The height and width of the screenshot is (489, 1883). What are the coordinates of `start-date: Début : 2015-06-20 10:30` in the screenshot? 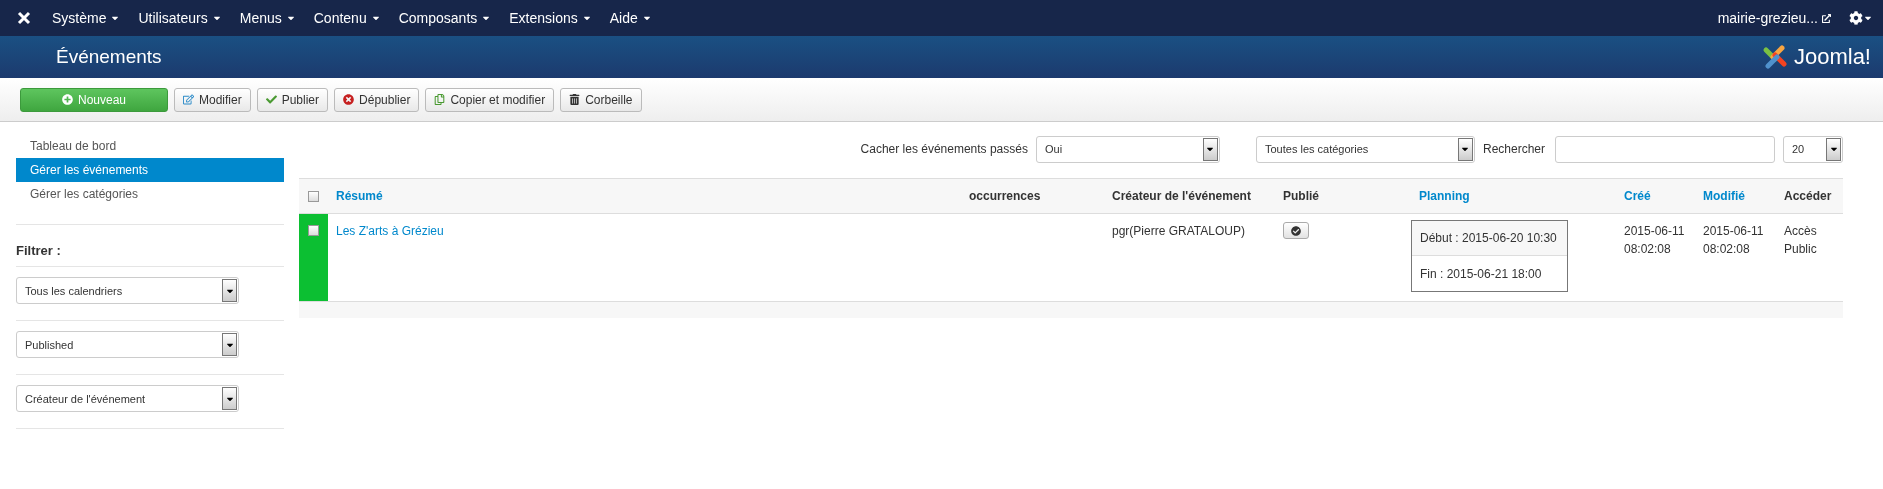 It's located at (1489, 238).